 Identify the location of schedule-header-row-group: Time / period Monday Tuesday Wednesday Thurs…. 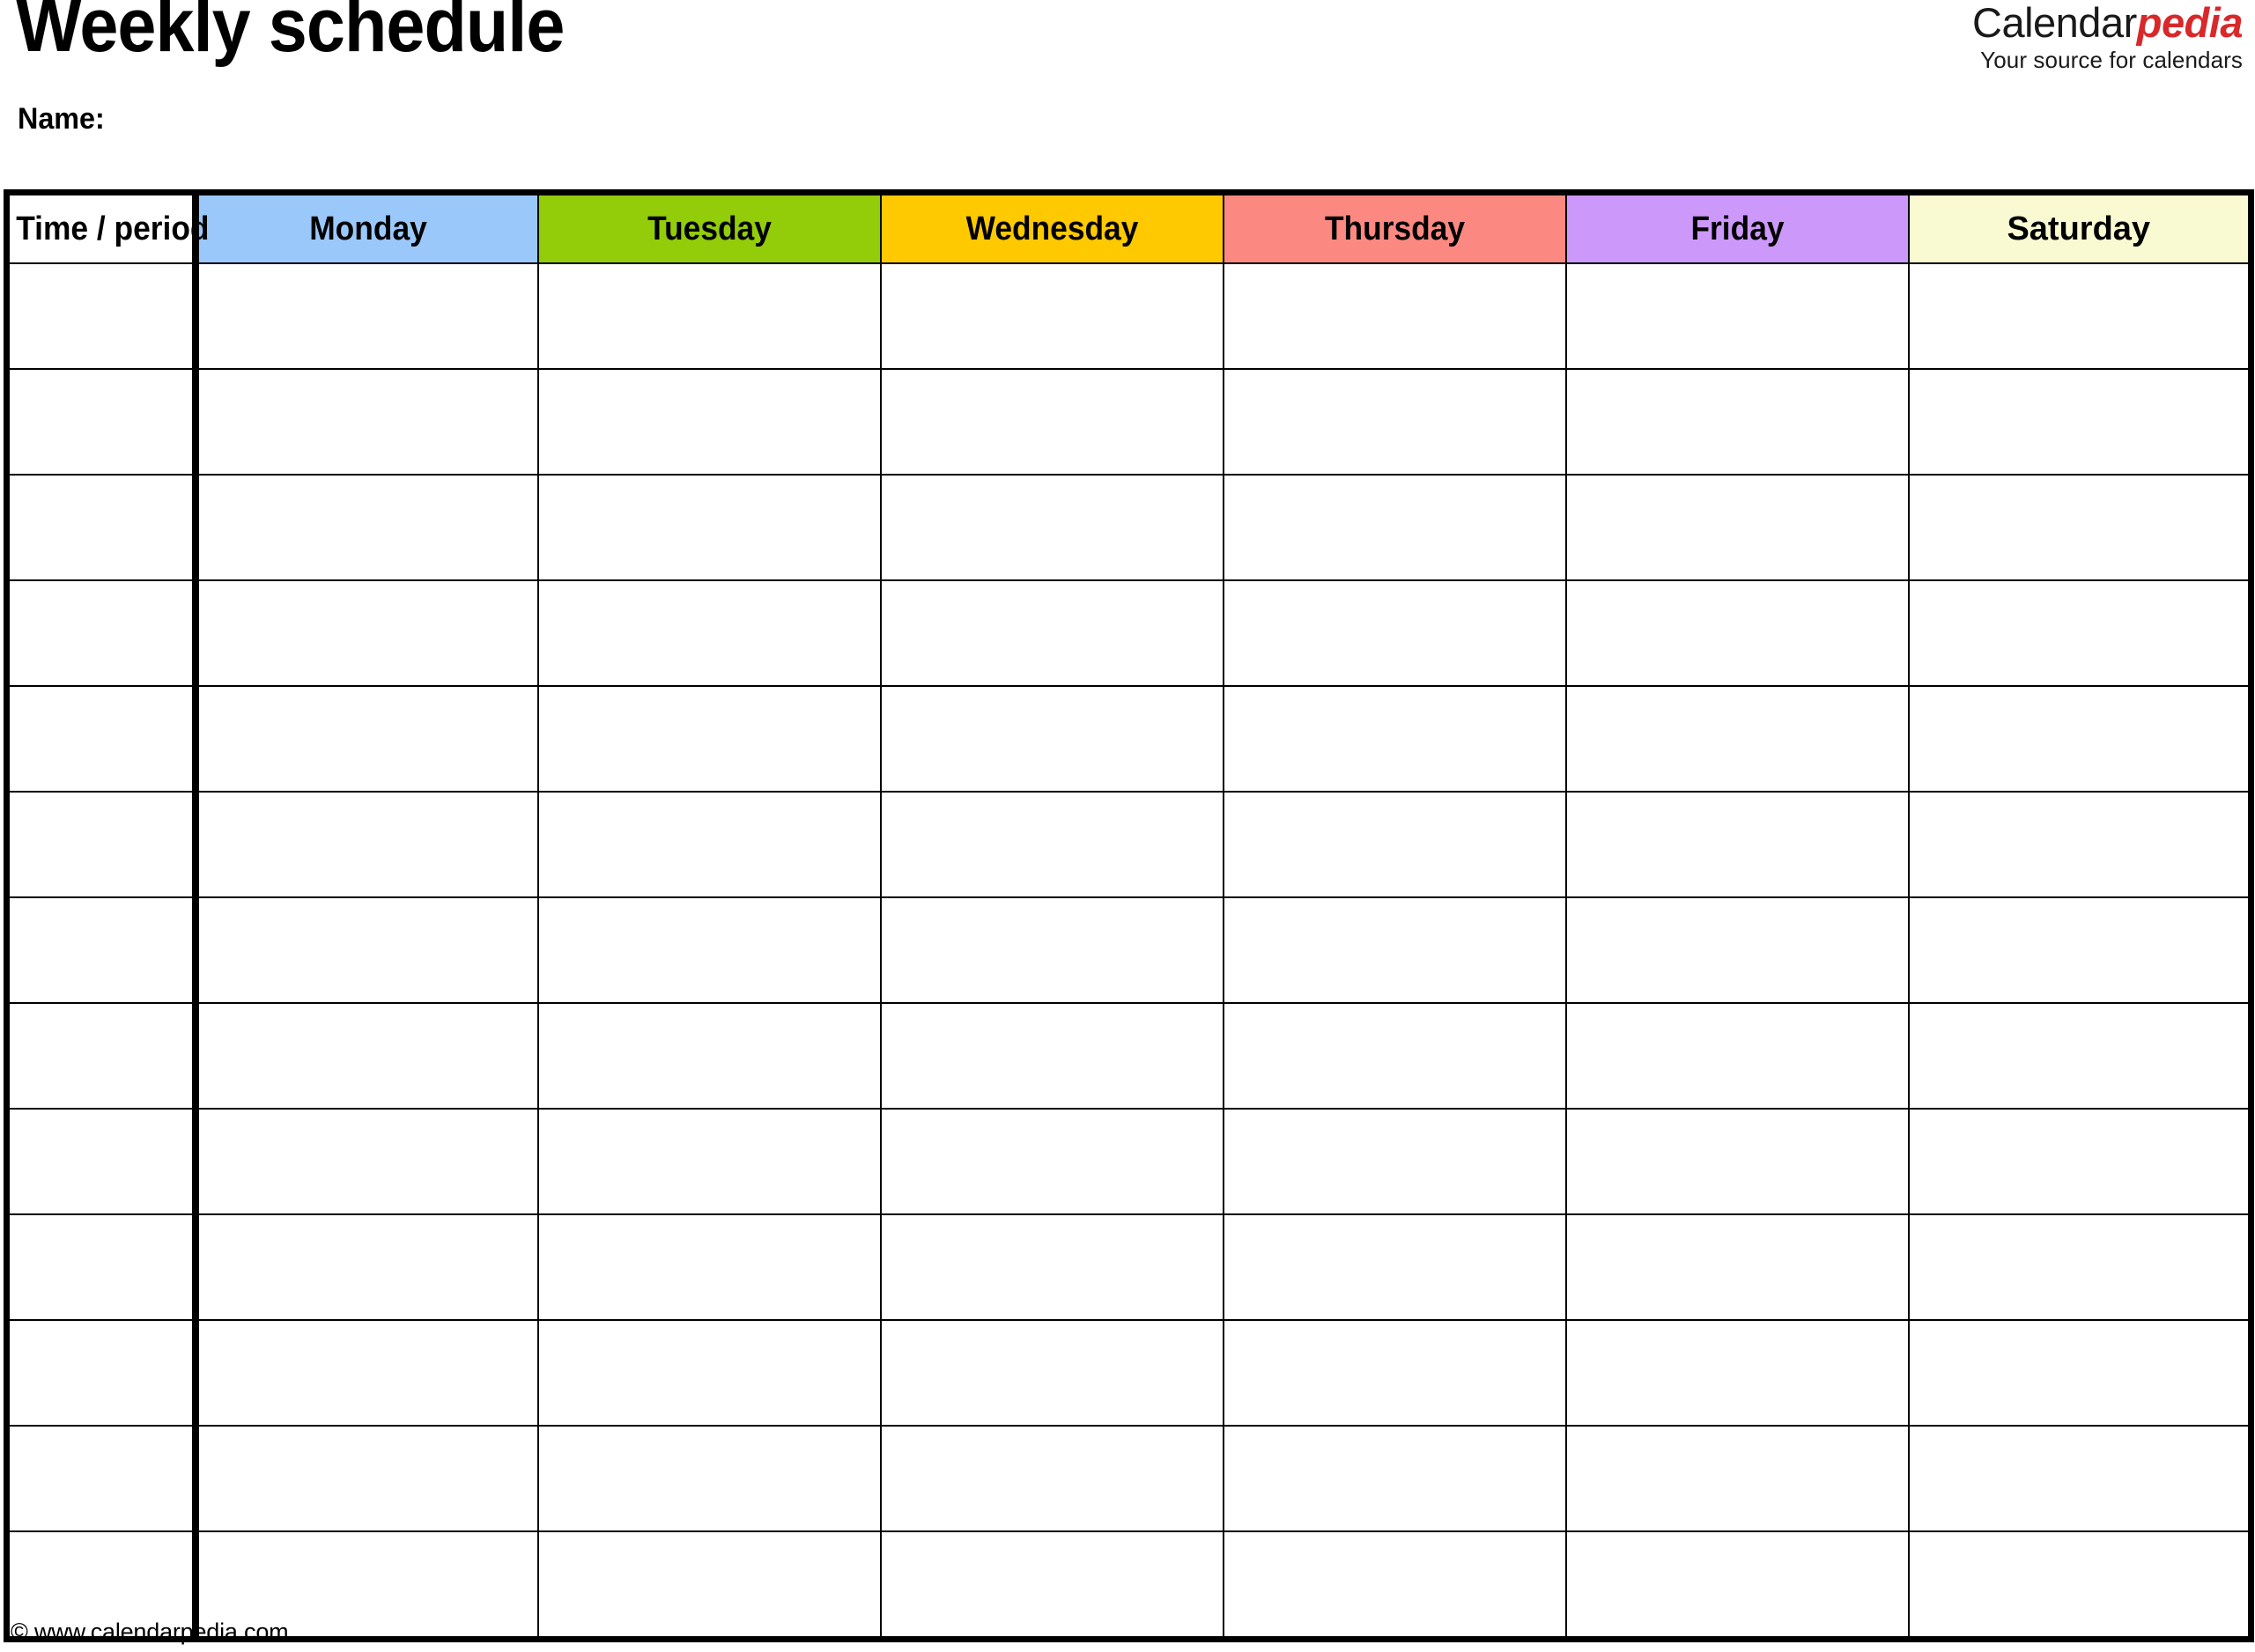
(1128, 228).